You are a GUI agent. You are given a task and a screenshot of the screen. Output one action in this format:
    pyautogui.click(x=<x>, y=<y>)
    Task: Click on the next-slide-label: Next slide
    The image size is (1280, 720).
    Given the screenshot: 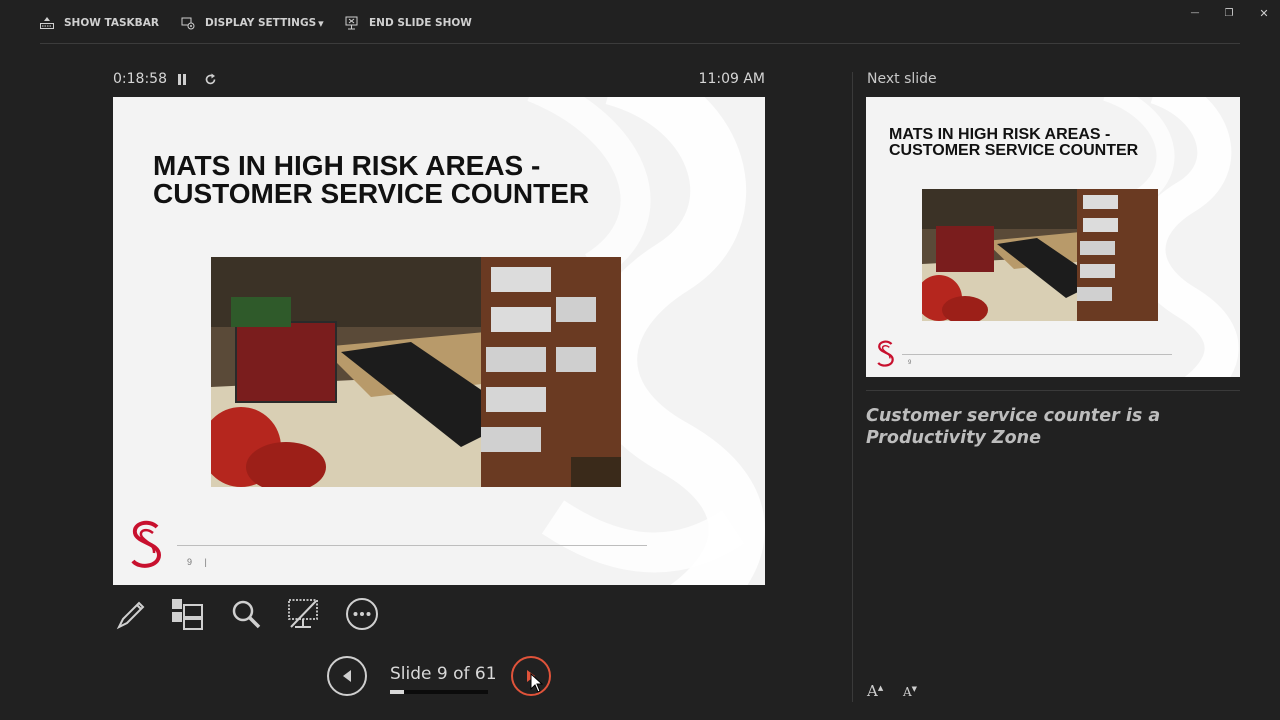 What is the action you would take?
    pyautogui.click(x=902, y=79)
    